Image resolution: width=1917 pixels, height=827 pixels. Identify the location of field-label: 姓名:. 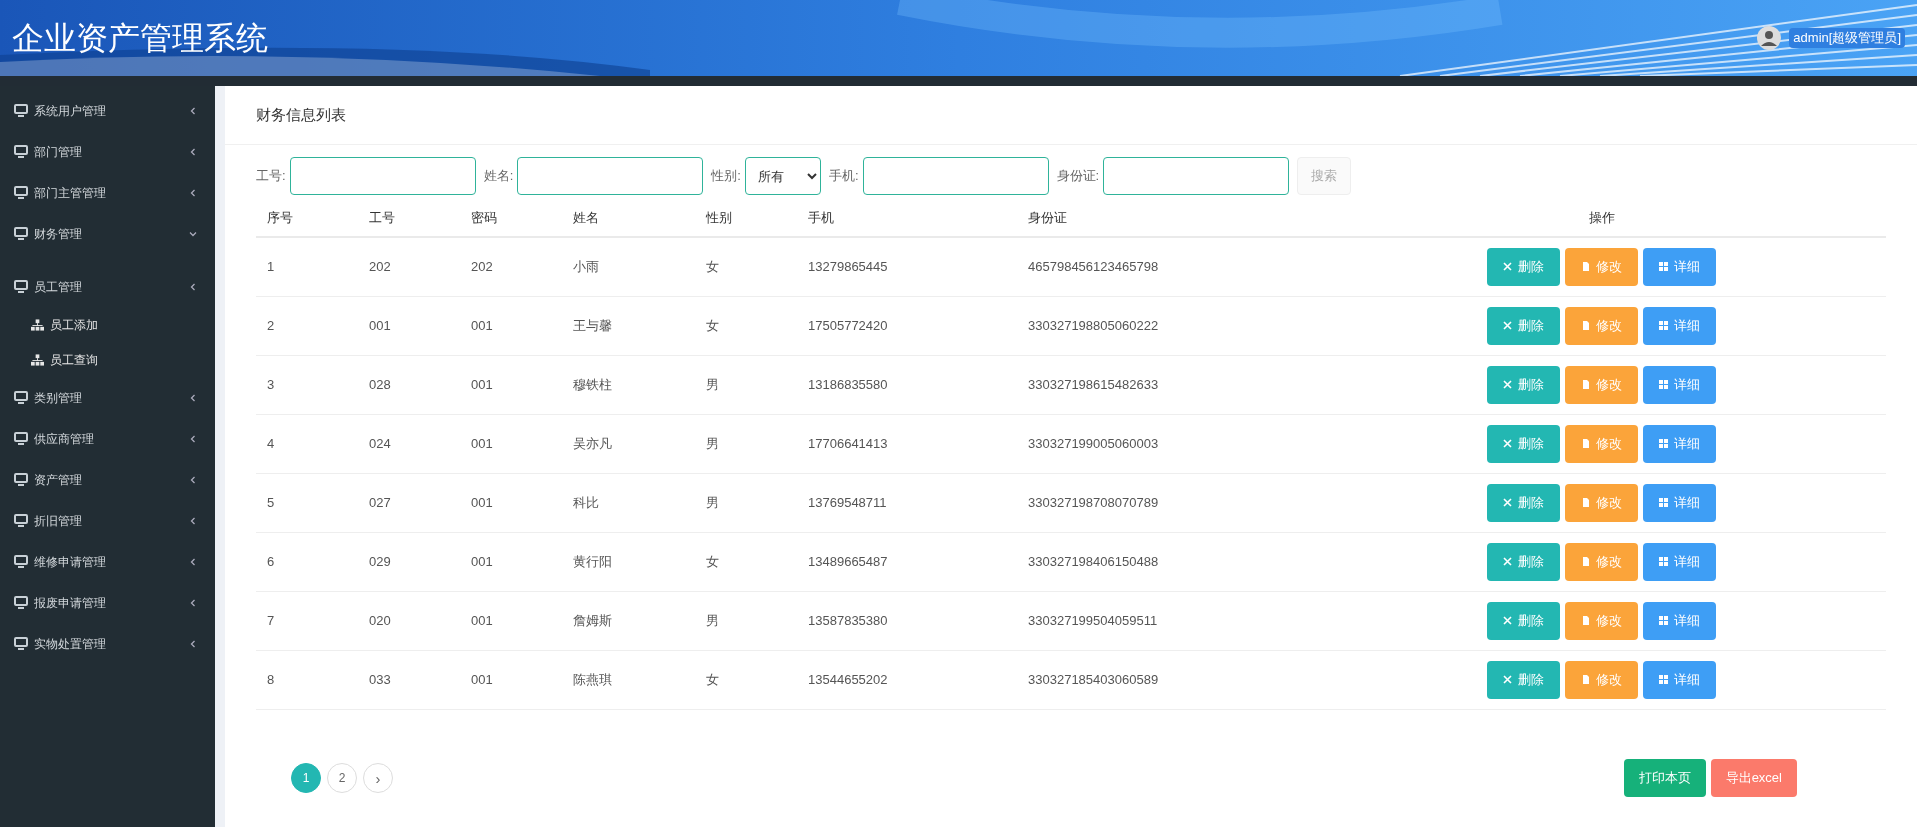
(498, 176).